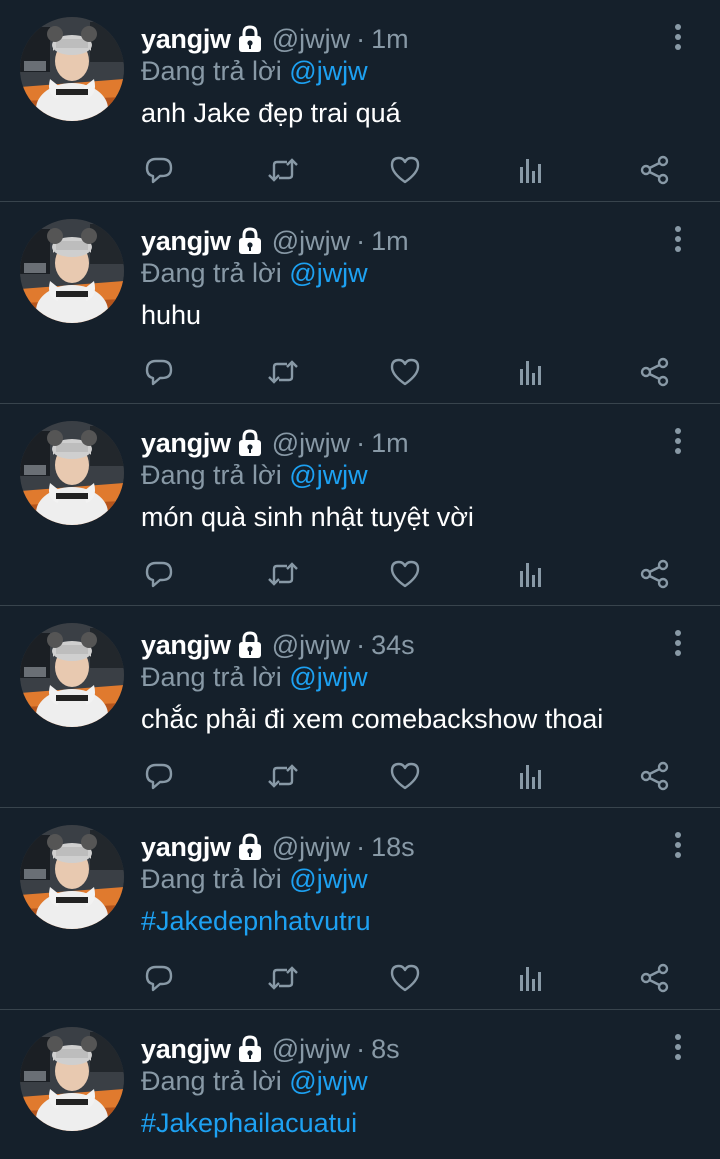 This screenshot has width=720, height=1159. What do you see at coordinates (385, 1049) in the screenshot?
I see `timestamp: 8s` at bounding box center [385, 1049].